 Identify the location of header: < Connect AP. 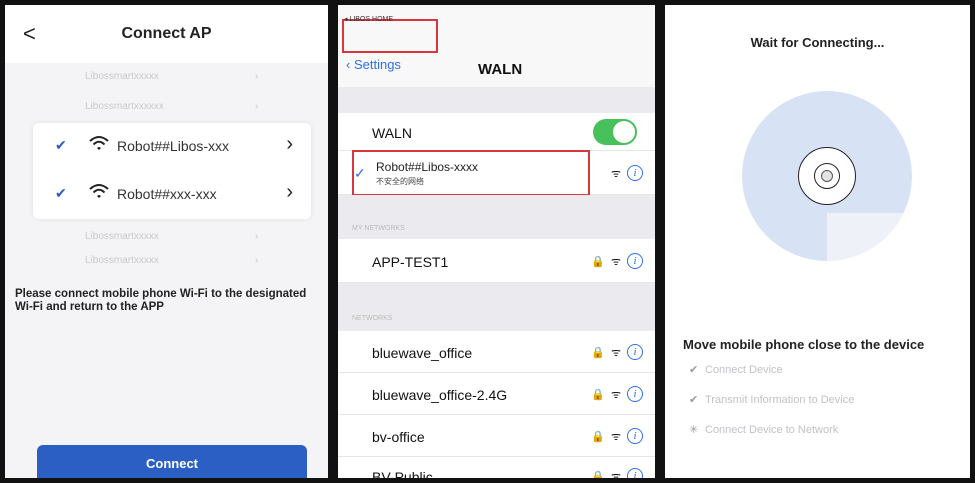
(166, 34).